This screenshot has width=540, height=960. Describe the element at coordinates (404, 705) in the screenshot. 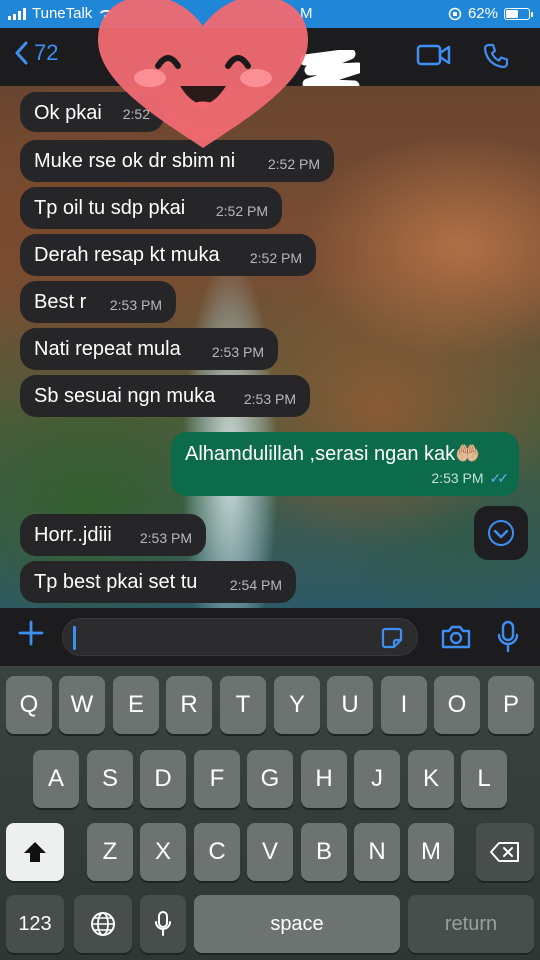

I see `key-i: I` at that location.